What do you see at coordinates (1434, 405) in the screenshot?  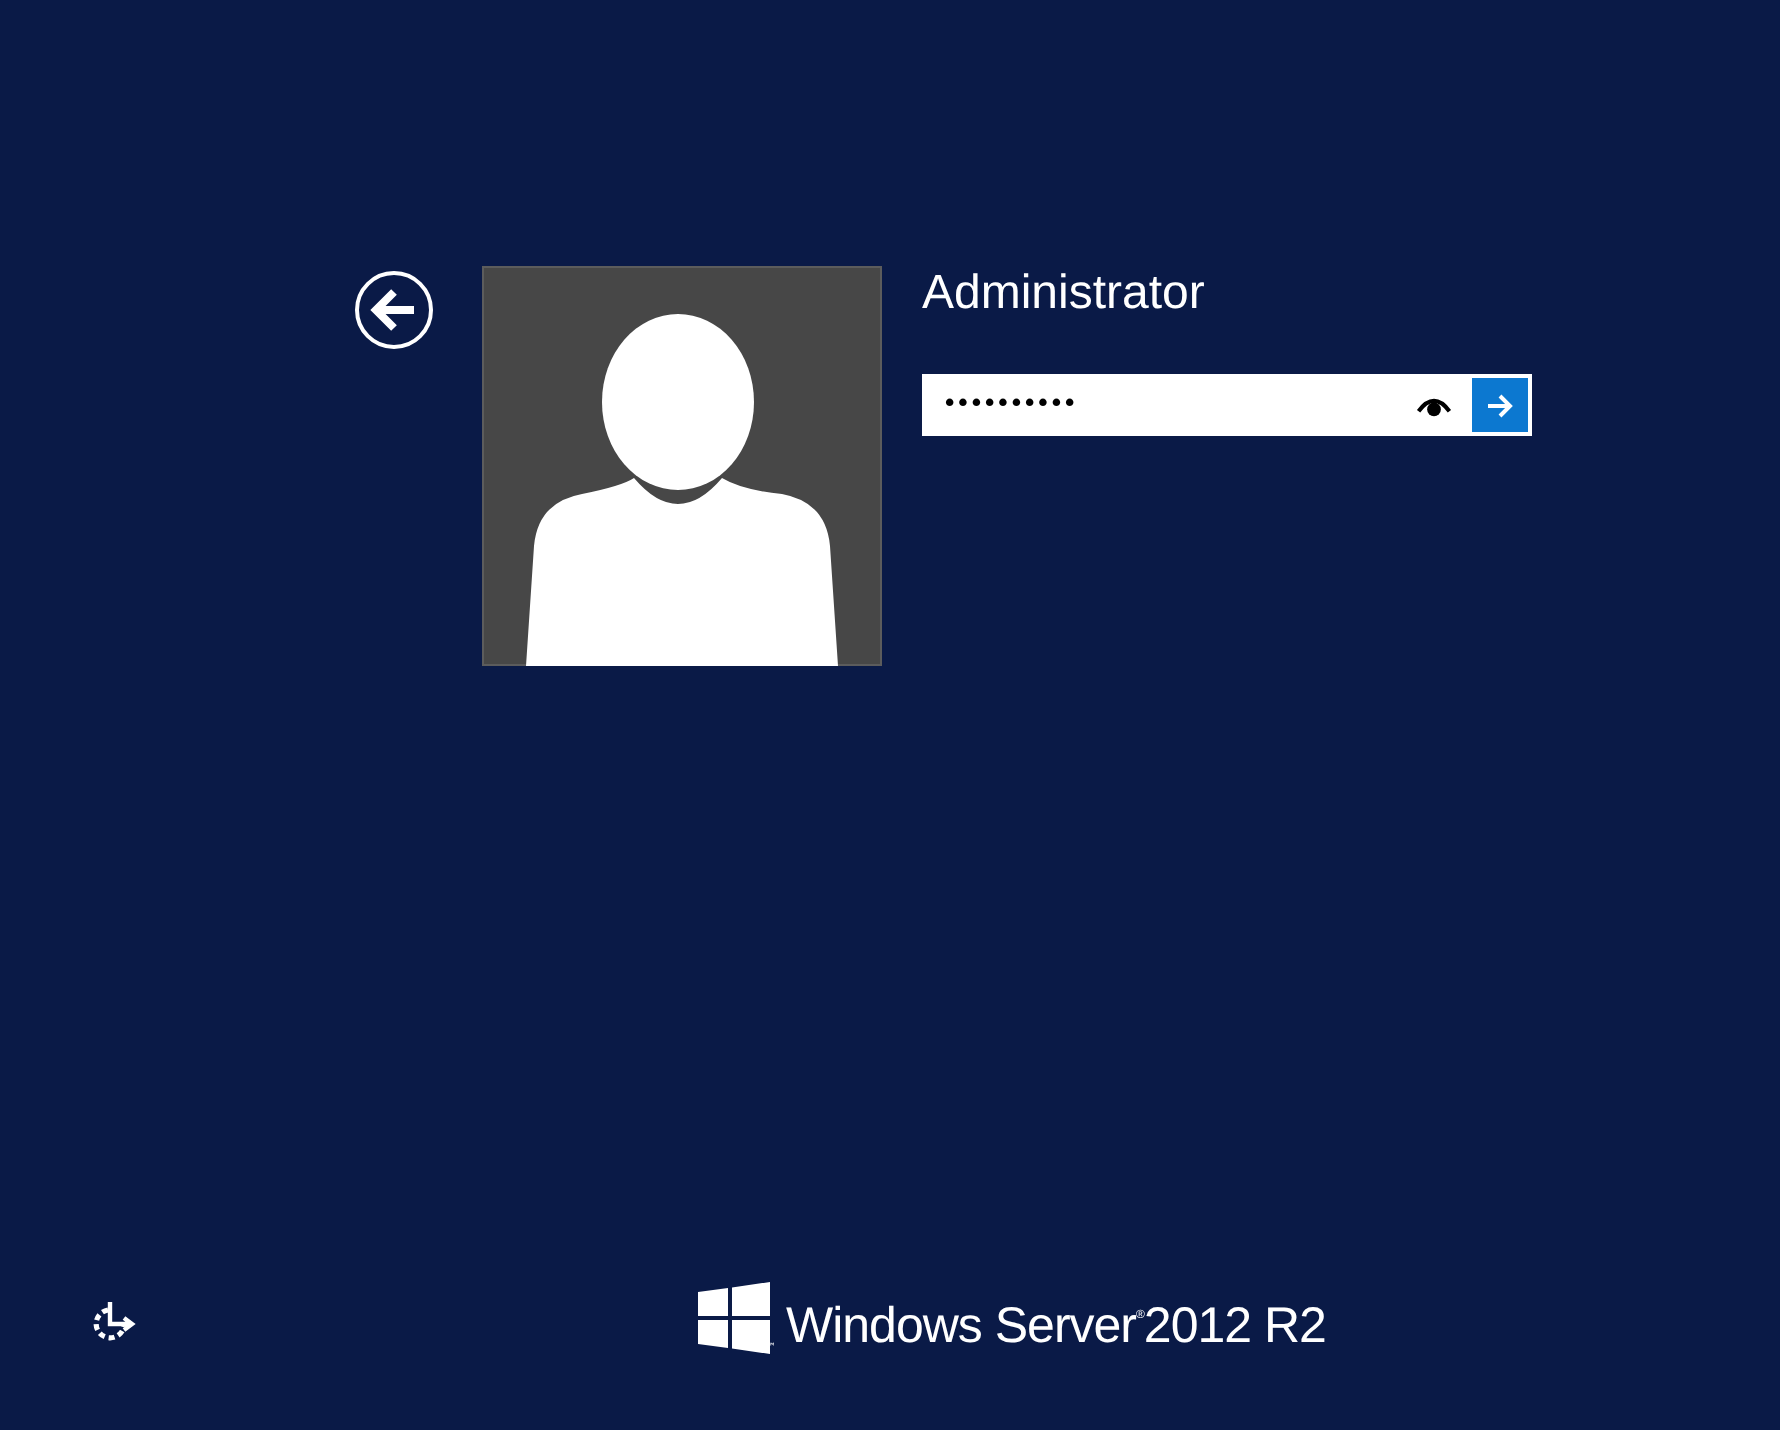 I see `reveal-password-icon` at bounding box center [1434, 405].